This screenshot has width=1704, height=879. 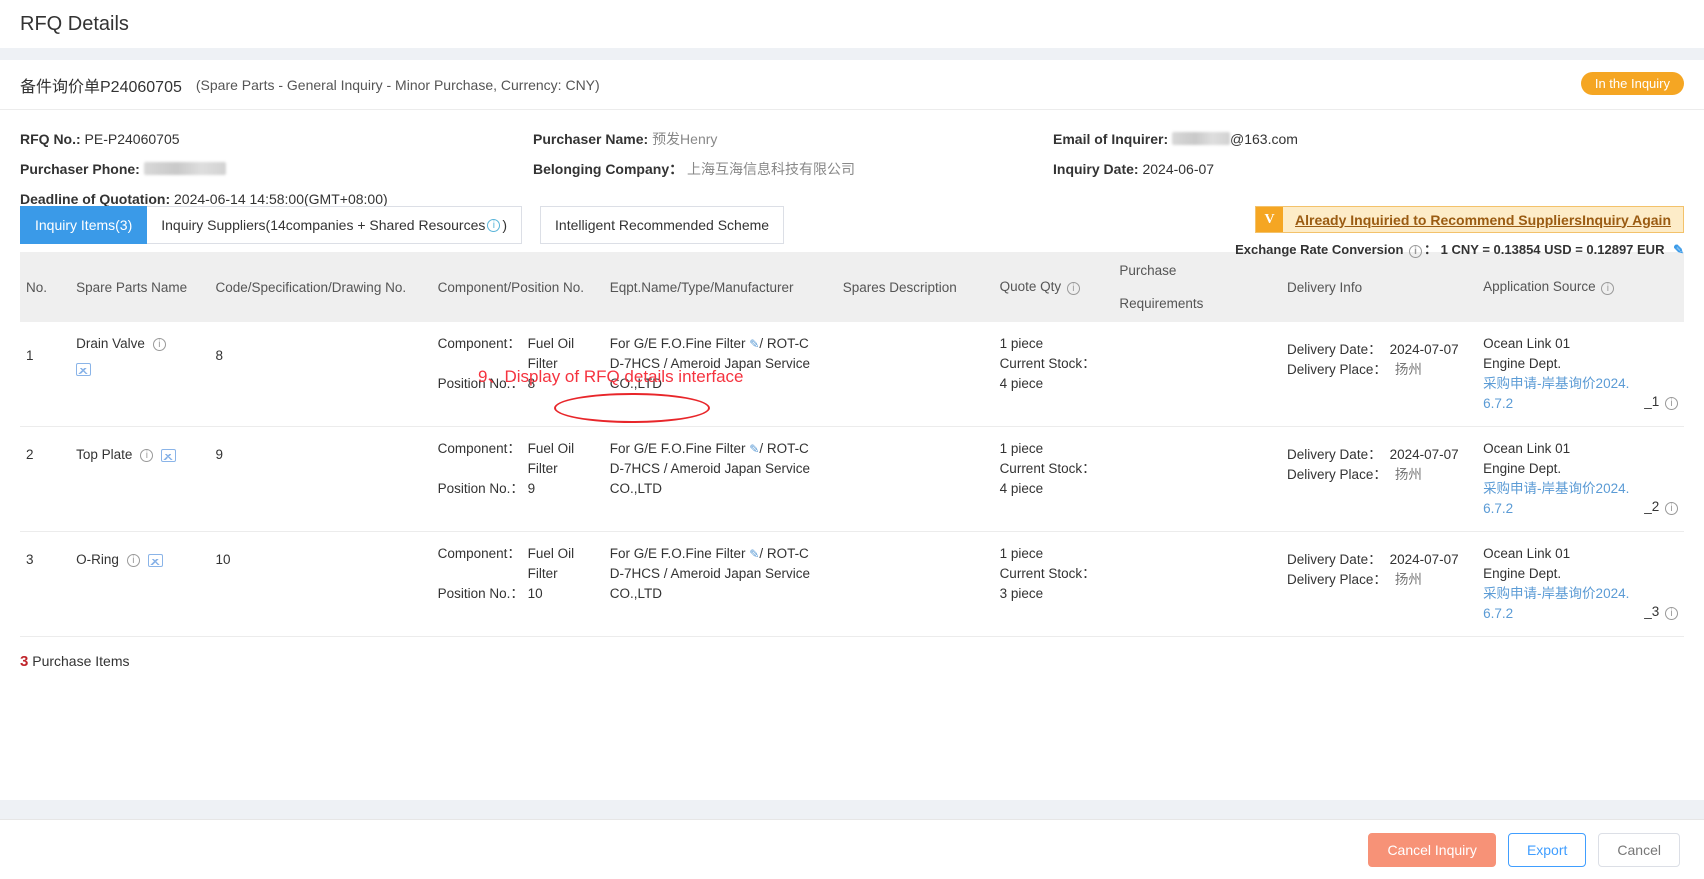 What do you see at coordinates (852, 653) in the screenshot?
I see `purchase-items-summary: 3 Purchase Items` at bounding box center [852, 653].